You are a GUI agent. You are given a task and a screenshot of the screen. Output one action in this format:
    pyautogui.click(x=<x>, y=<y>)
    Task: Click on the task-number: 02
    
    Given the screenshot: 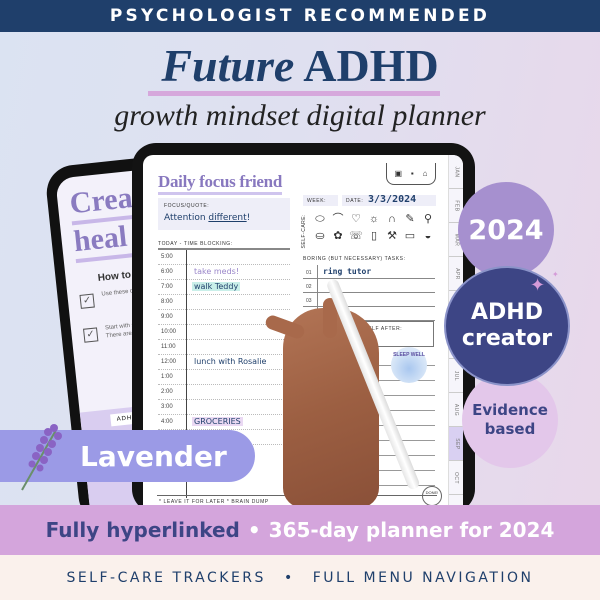 What is the action you would take?
    pyautogui.click(x=309, y=287)
    